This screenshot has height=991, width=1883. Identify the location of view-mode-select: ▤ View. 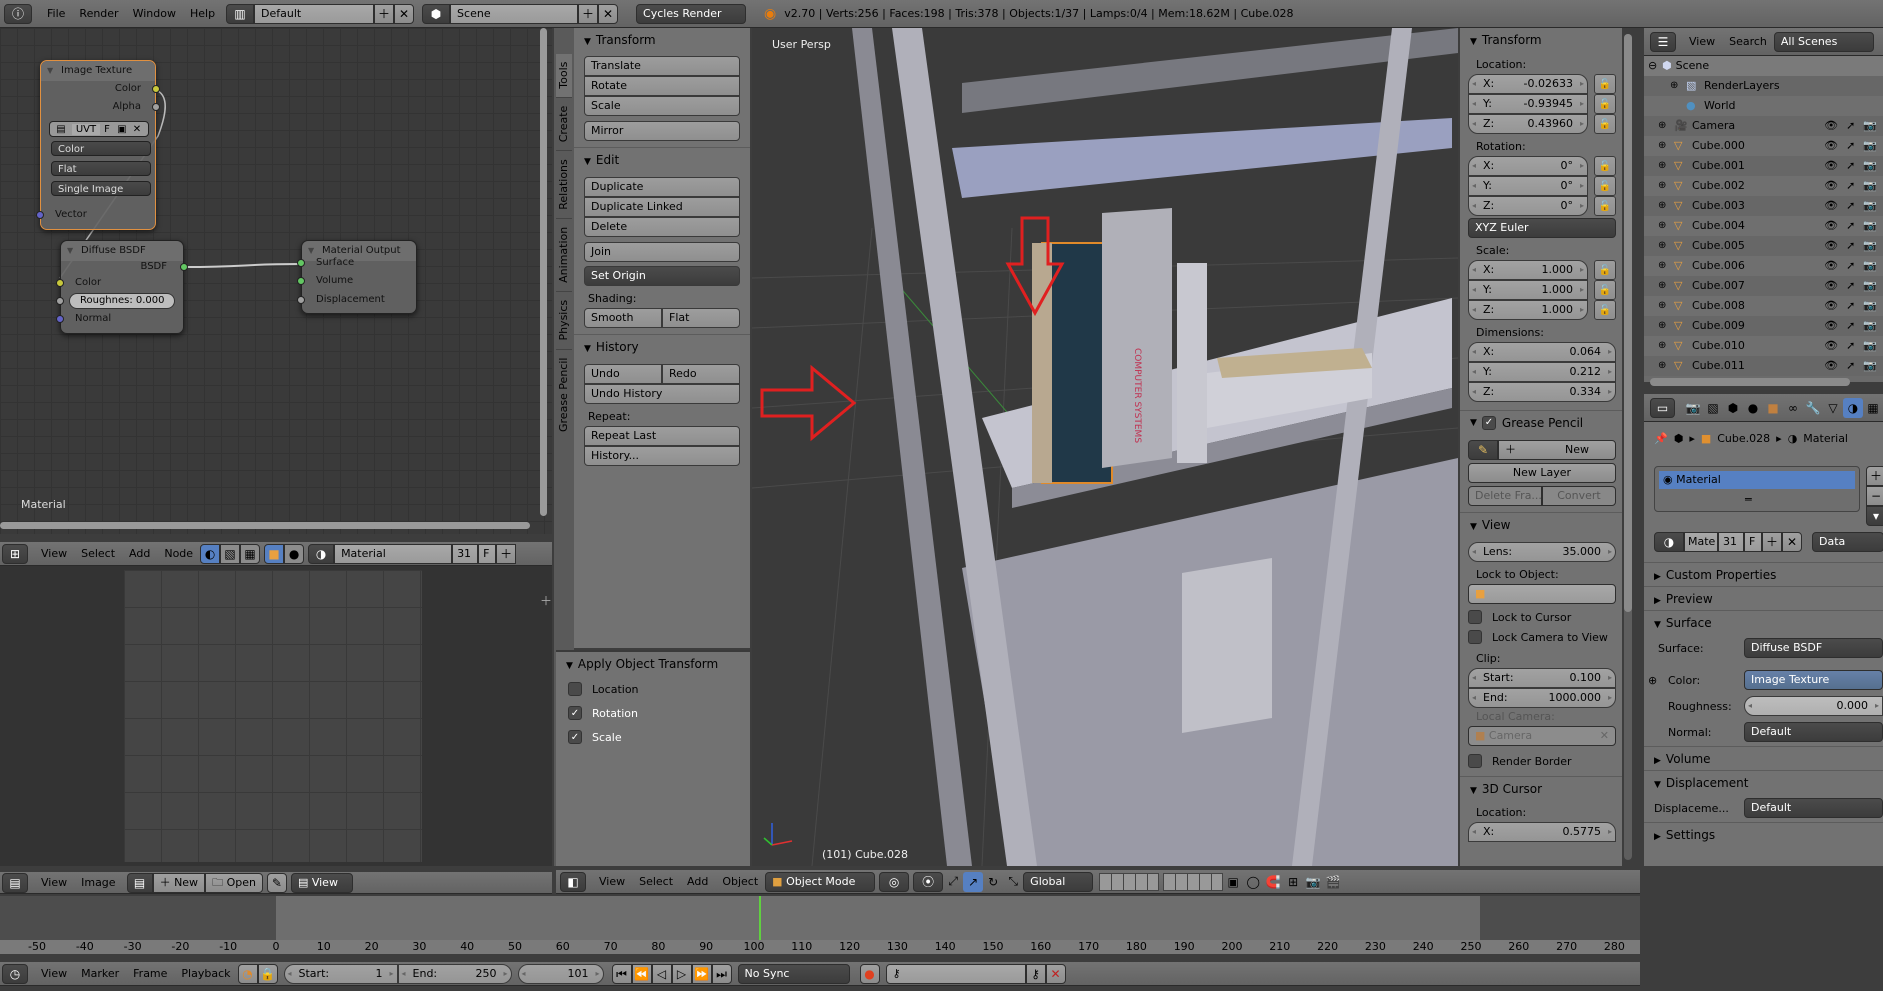
(321, 882).